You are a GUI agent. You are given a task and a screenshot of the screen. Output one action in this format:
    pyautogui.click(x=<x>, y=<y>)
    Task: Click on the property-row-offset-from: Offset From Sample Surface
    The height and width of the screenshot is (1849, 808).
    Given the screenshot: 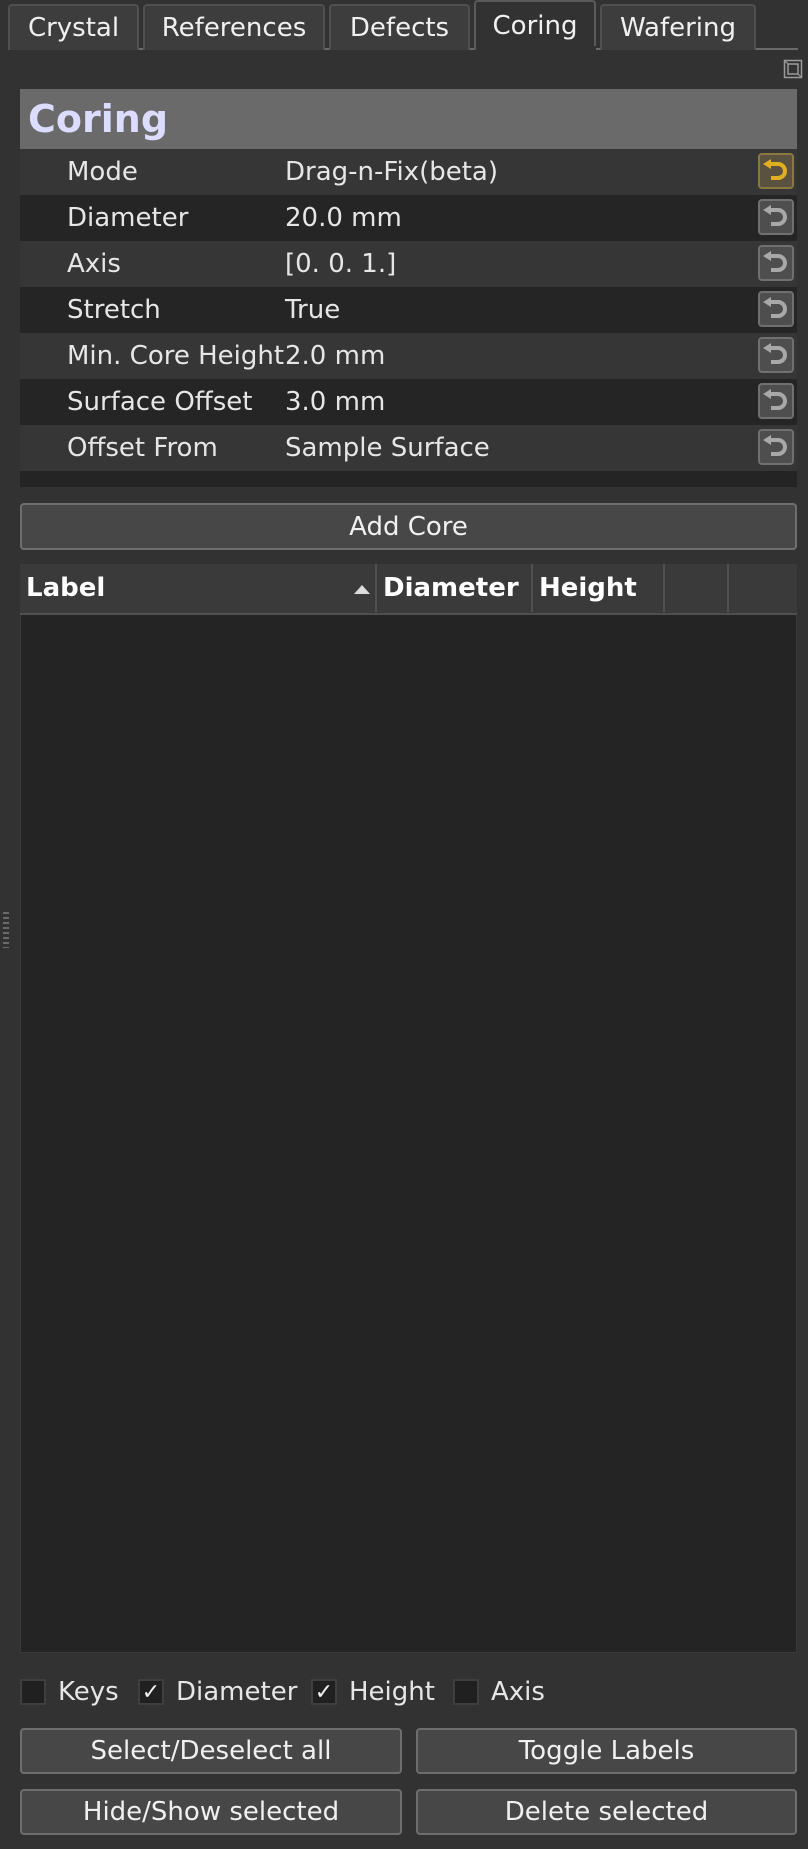 What is the action you would take?
    pyautogui.click(x=408, y=448)
    